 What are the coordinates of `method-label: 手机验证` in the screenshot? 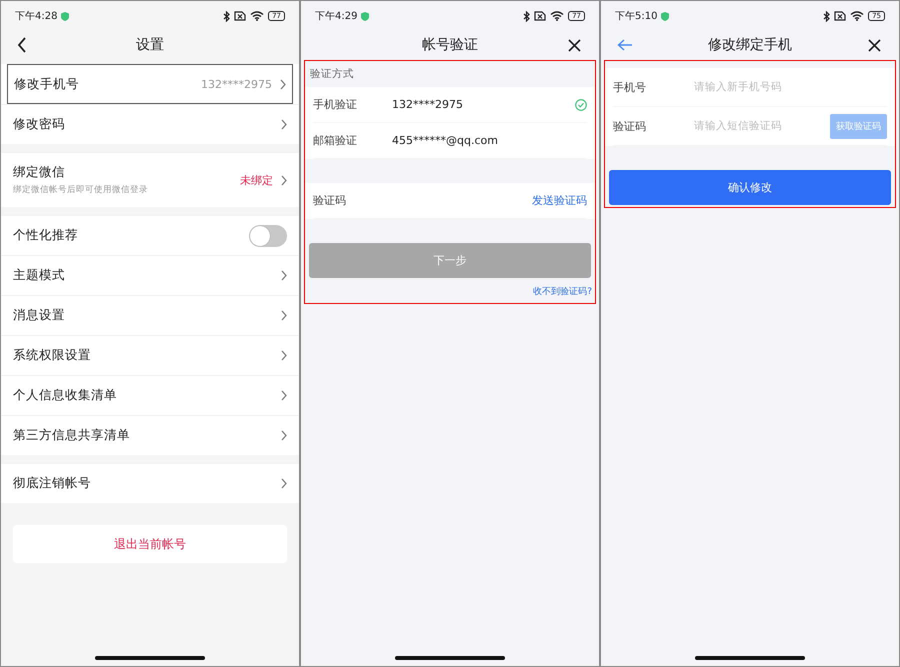 It's located at (335, 104).